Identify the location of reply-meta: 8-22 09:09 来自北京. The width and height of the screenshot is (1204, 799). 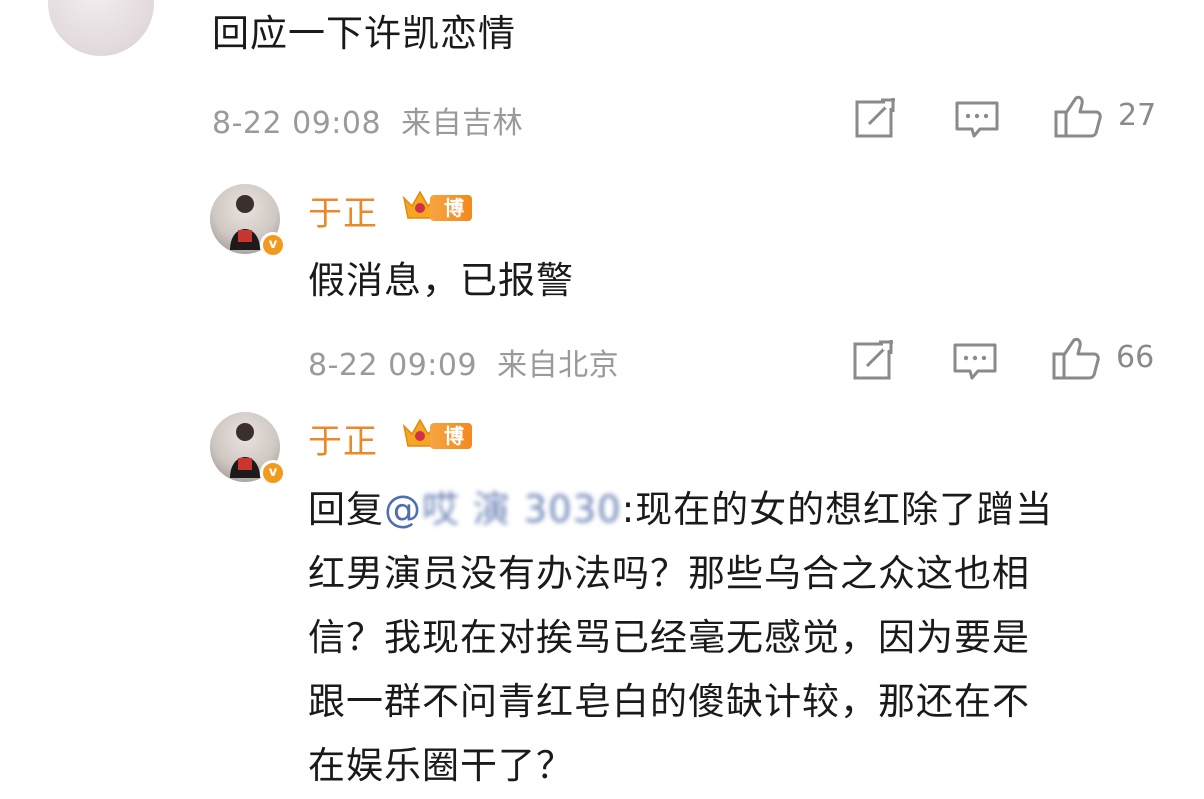
(463, 362).